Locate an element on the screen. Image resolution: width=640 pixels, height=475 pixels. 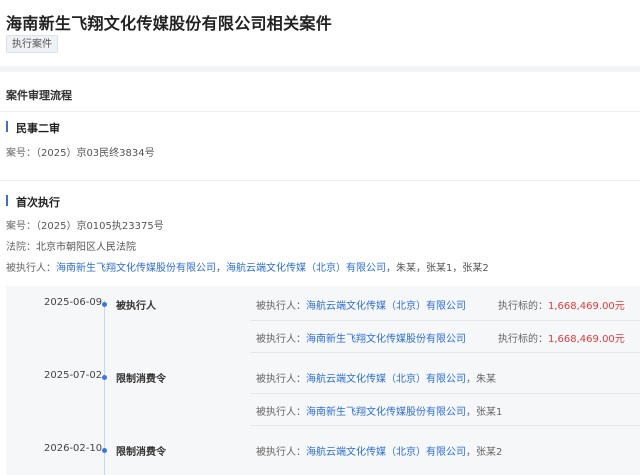
party-rest: ，张某1 is located at coordinates (484, 412).